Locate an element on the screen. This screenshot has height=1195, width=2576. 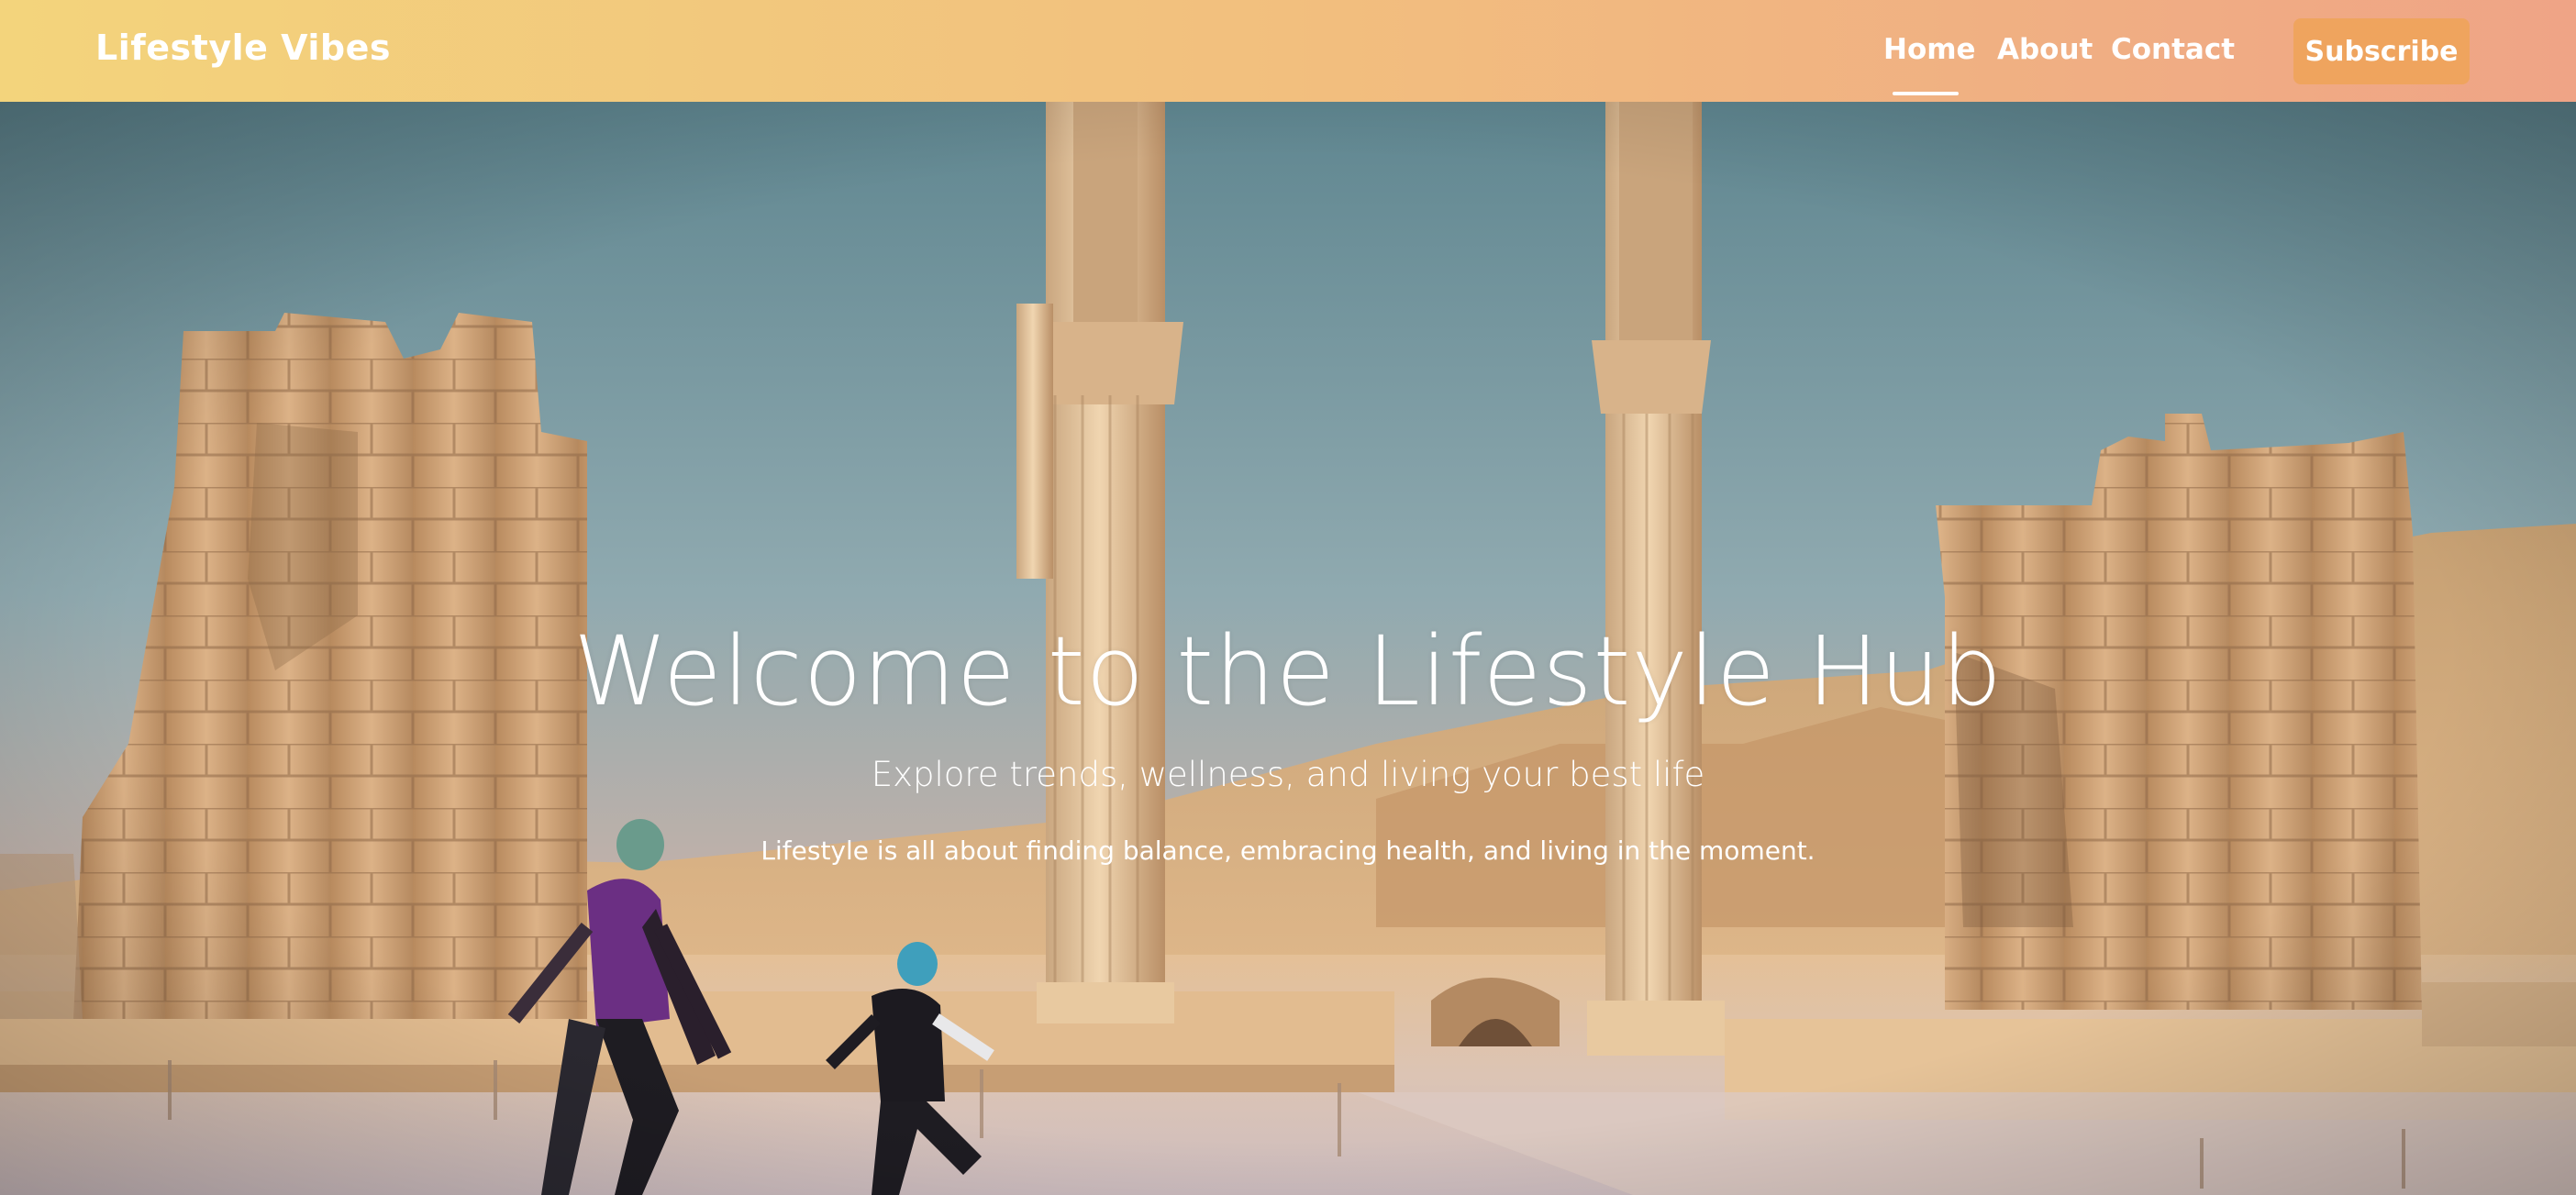
active-nav-indicator is located at coordinates (1926, 93).